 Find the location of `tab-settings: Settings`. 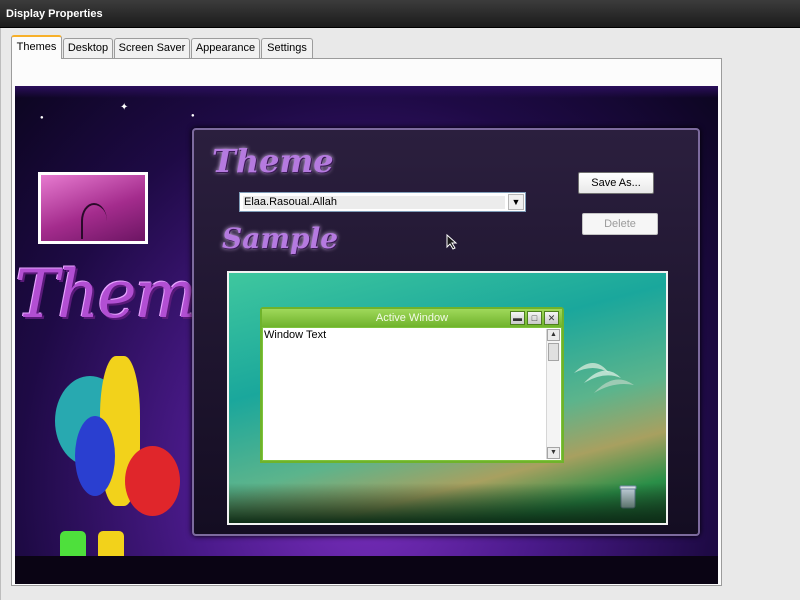

tab-settings: Settings is located at coordinates (287, 48).